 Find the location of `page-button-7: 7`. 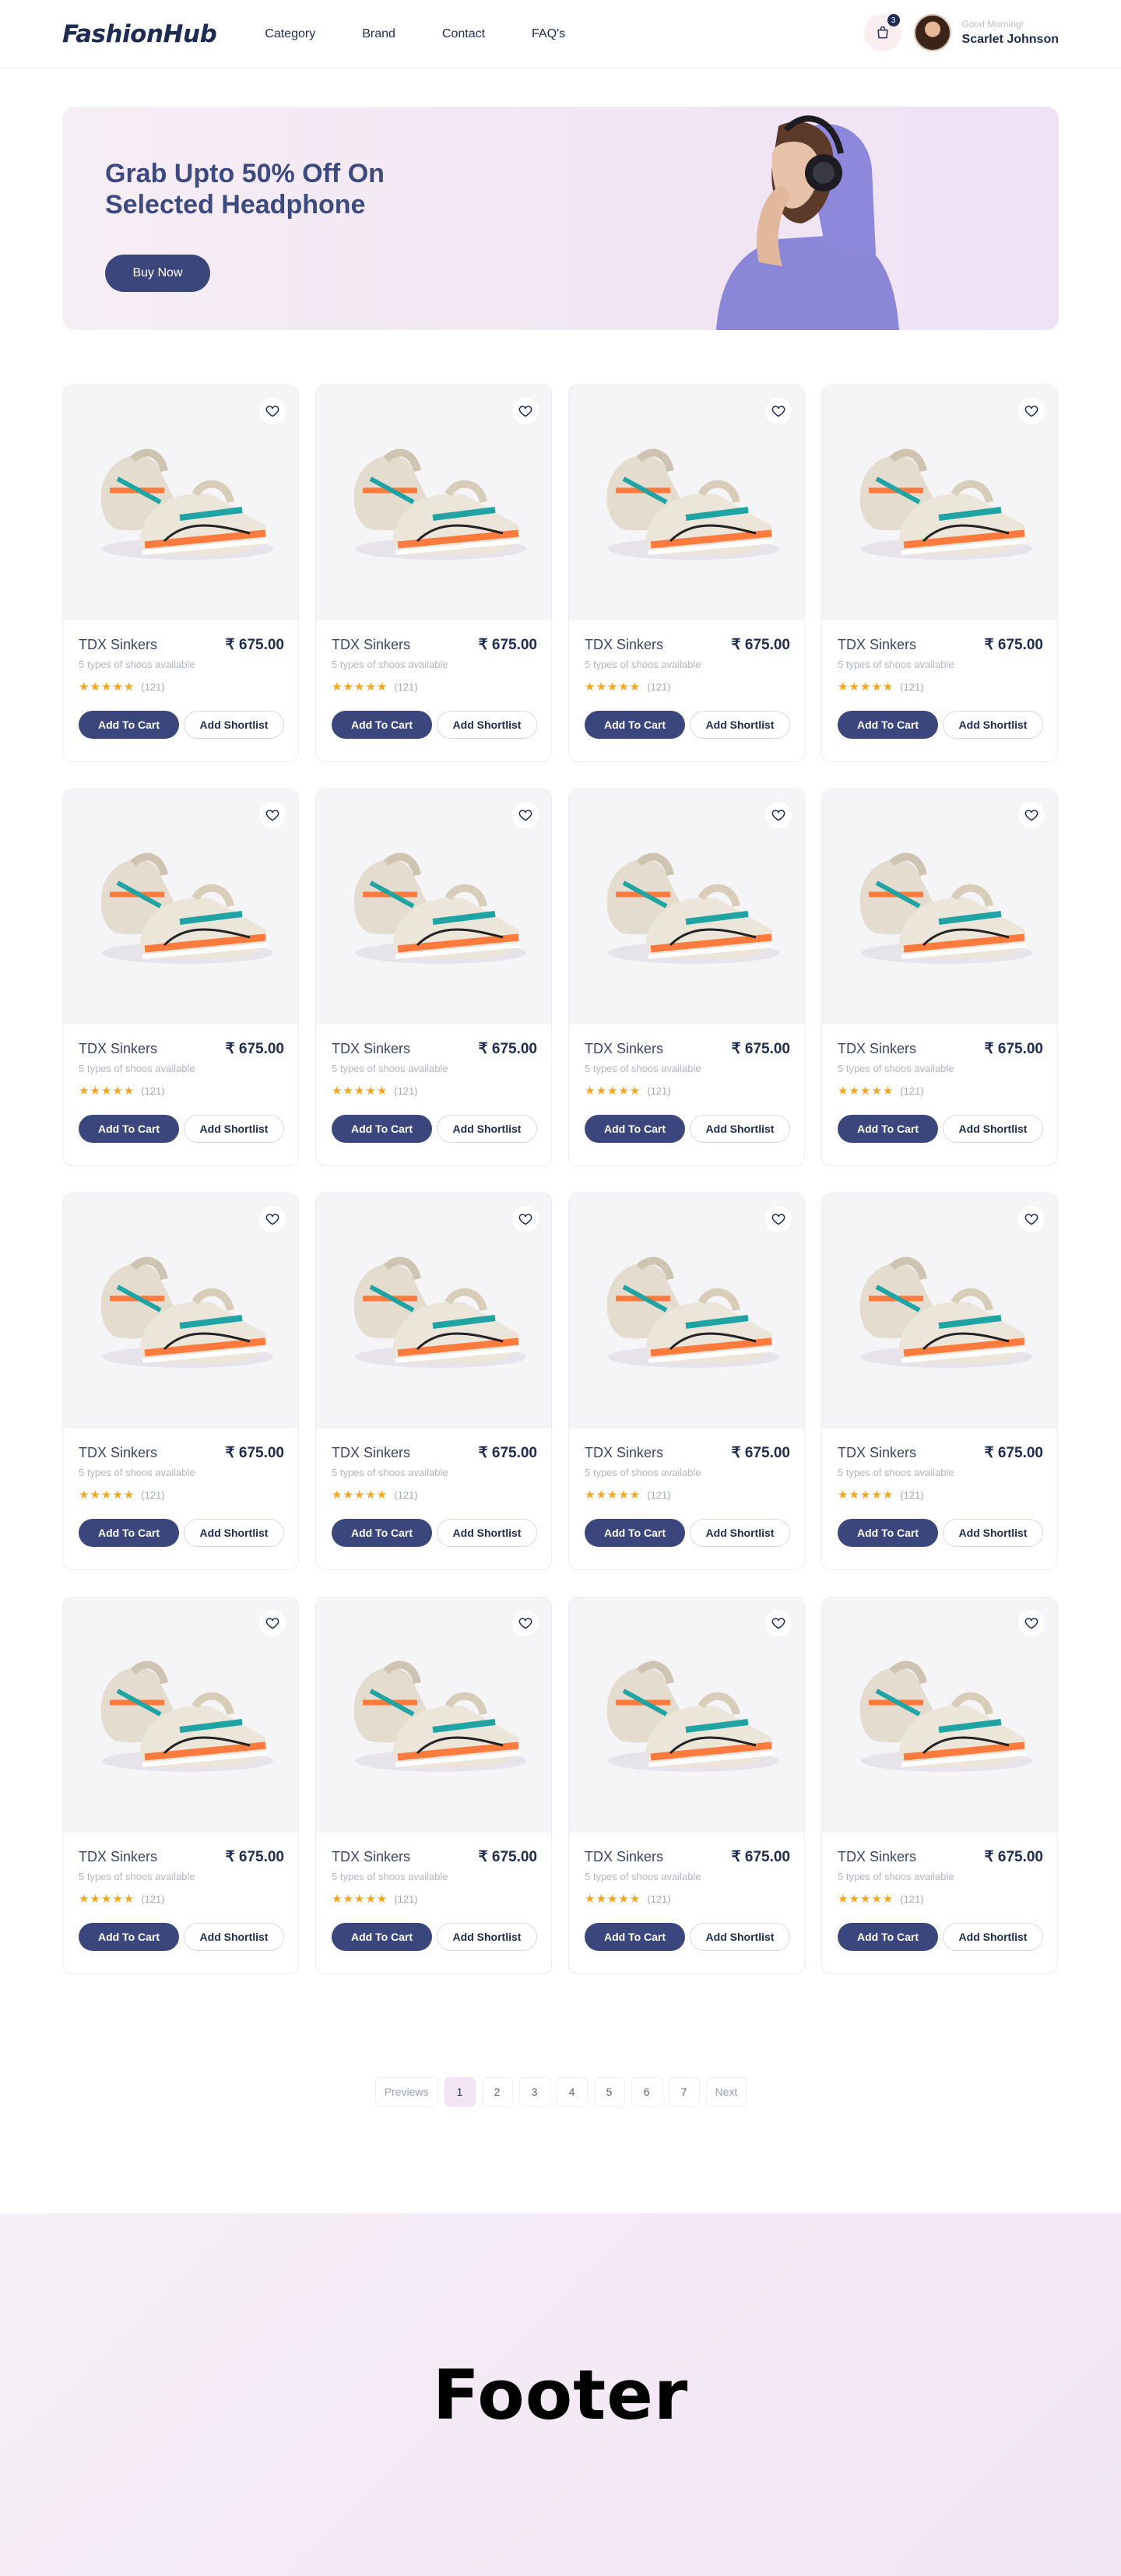

page-button-7: 7 is located at coordinates (684, 2092).